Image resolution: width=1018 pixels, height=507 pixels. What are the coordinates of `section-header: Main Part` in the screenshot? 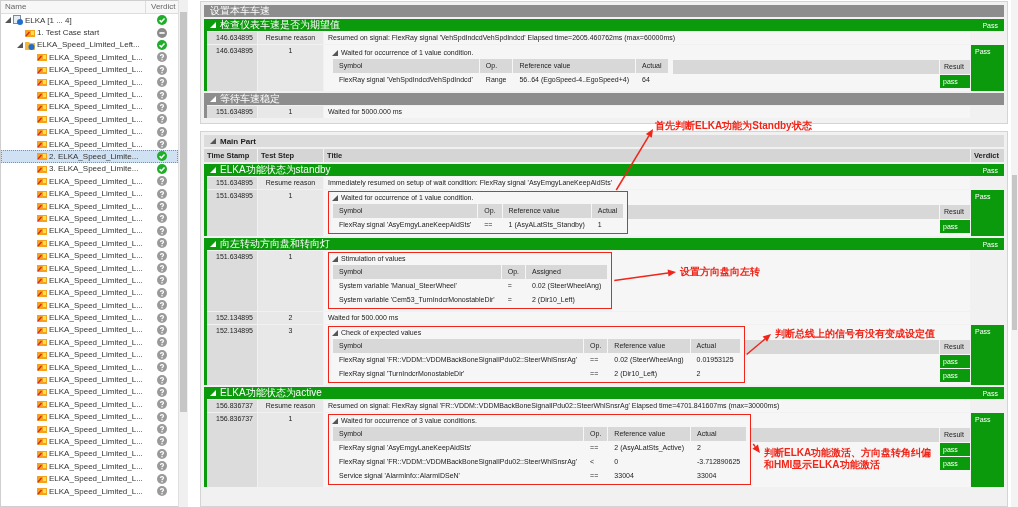 It's located at (604, 141).